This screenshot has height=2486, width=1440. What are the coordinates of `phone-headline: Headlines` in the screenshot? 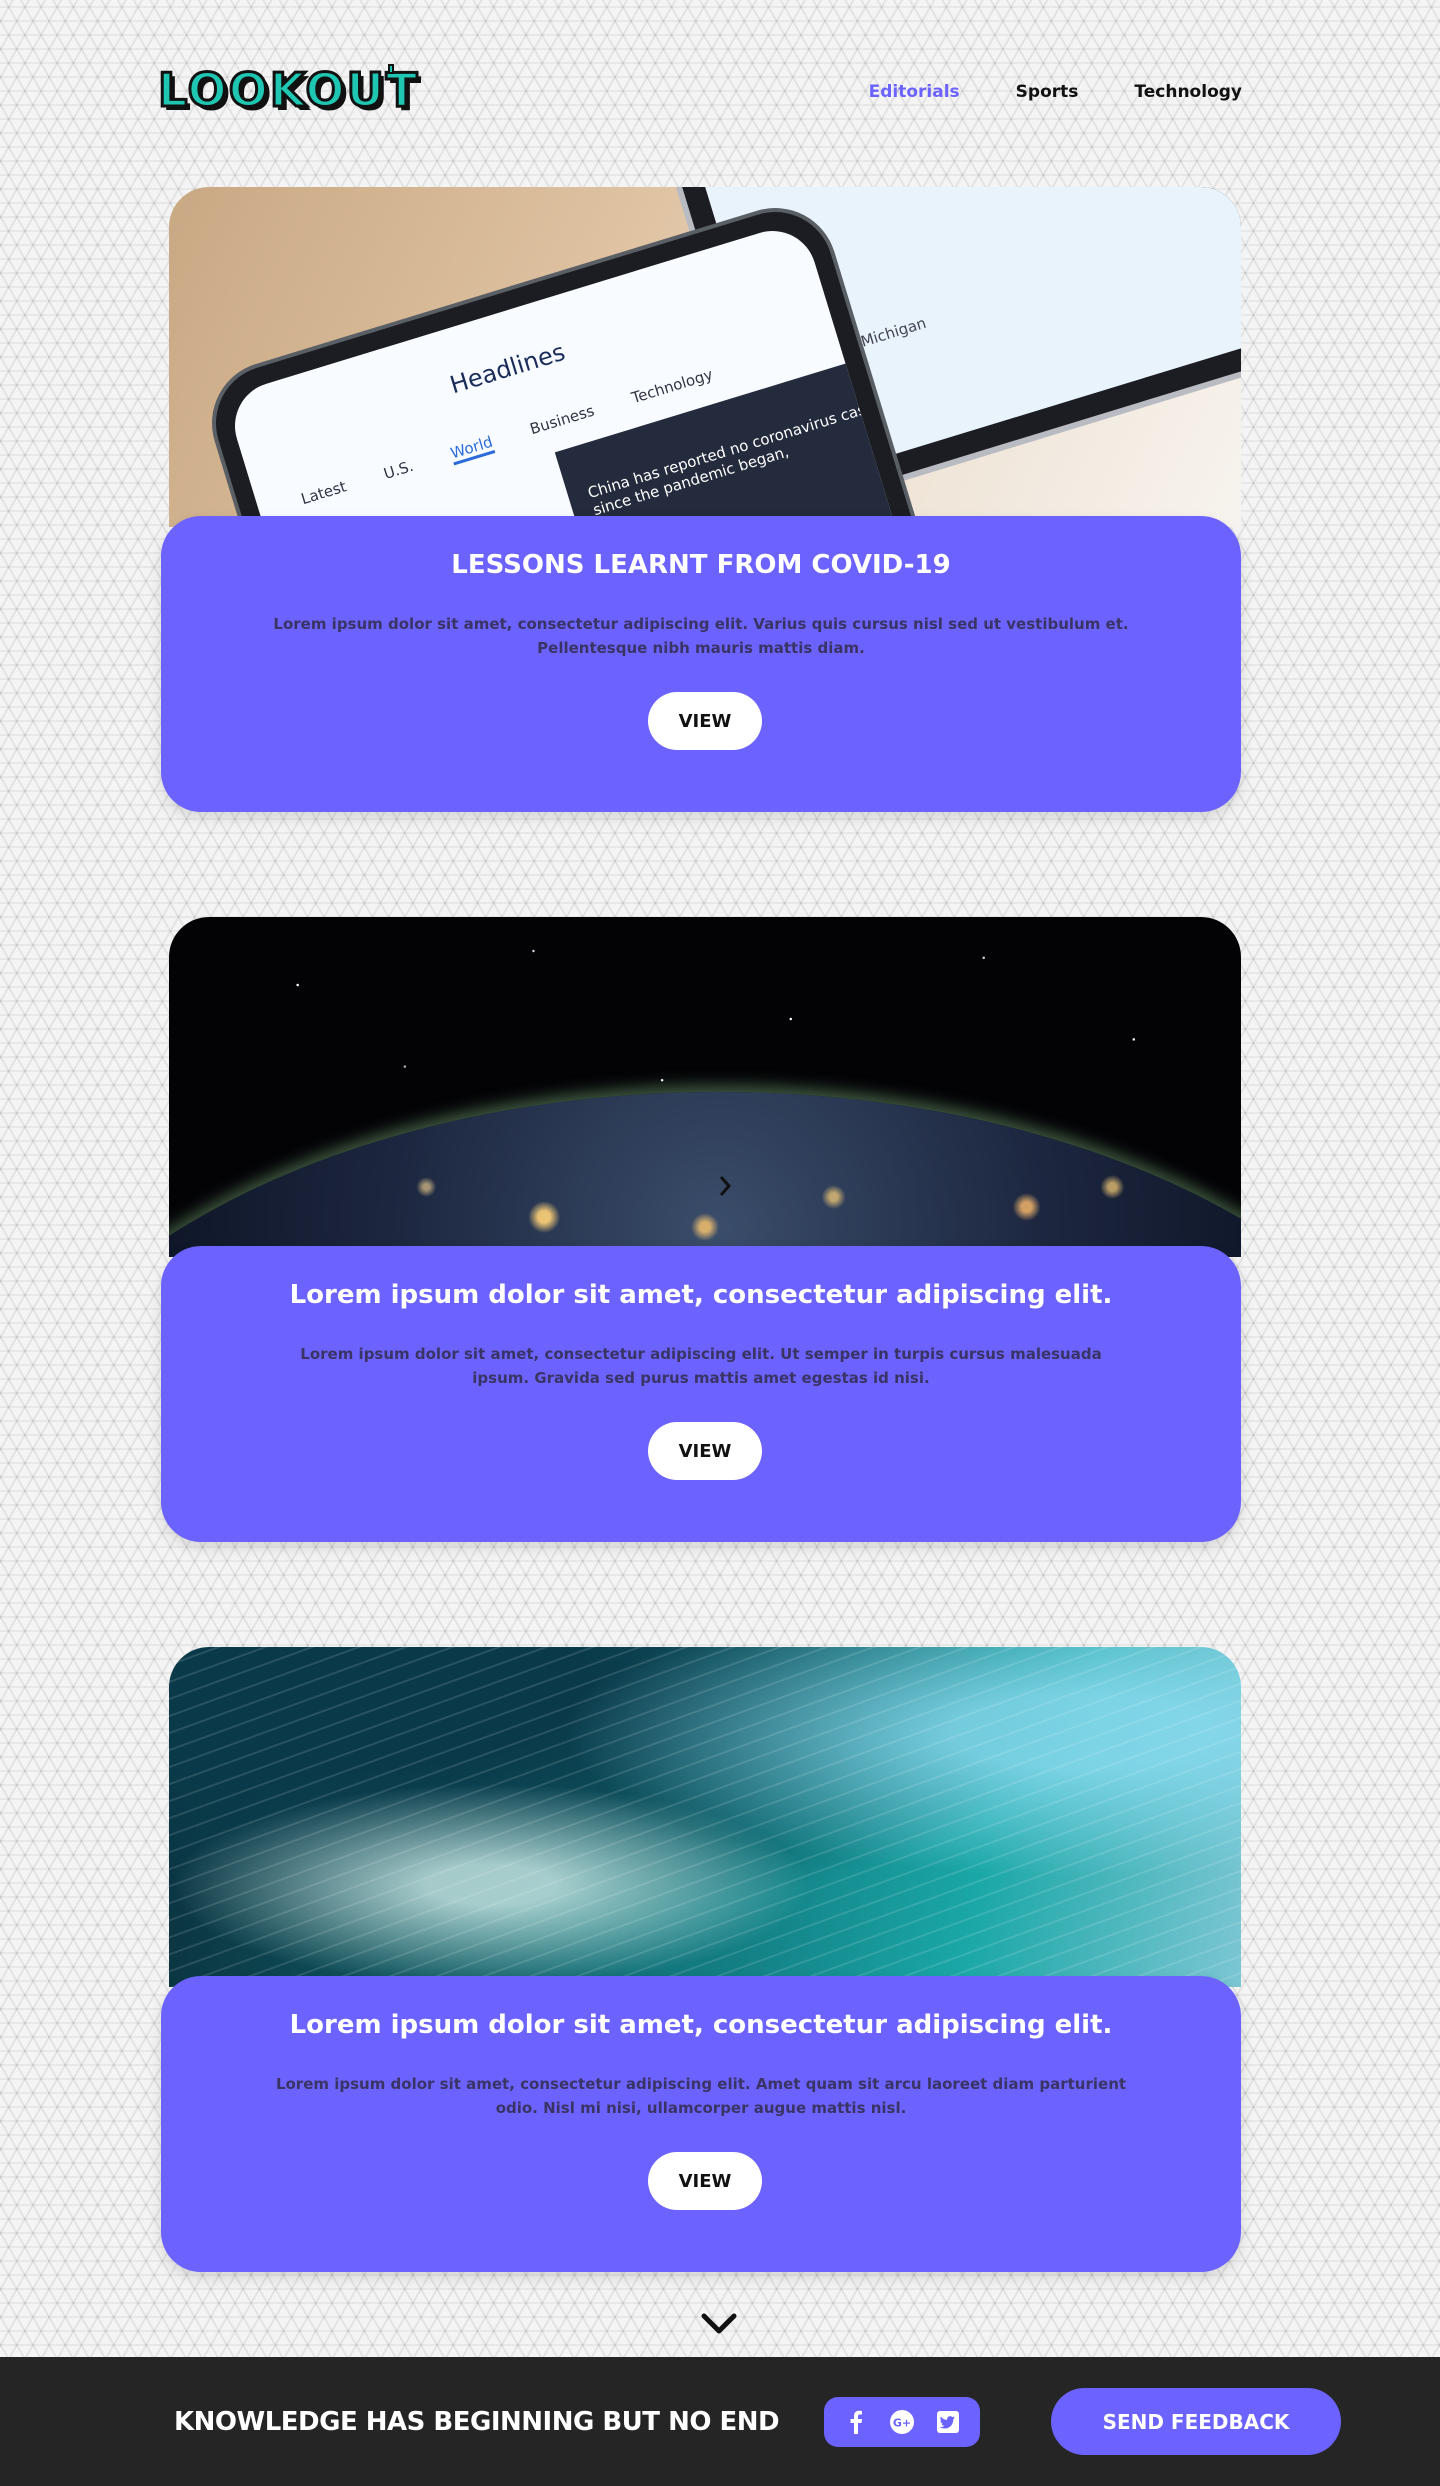 It's located at (507, 368).